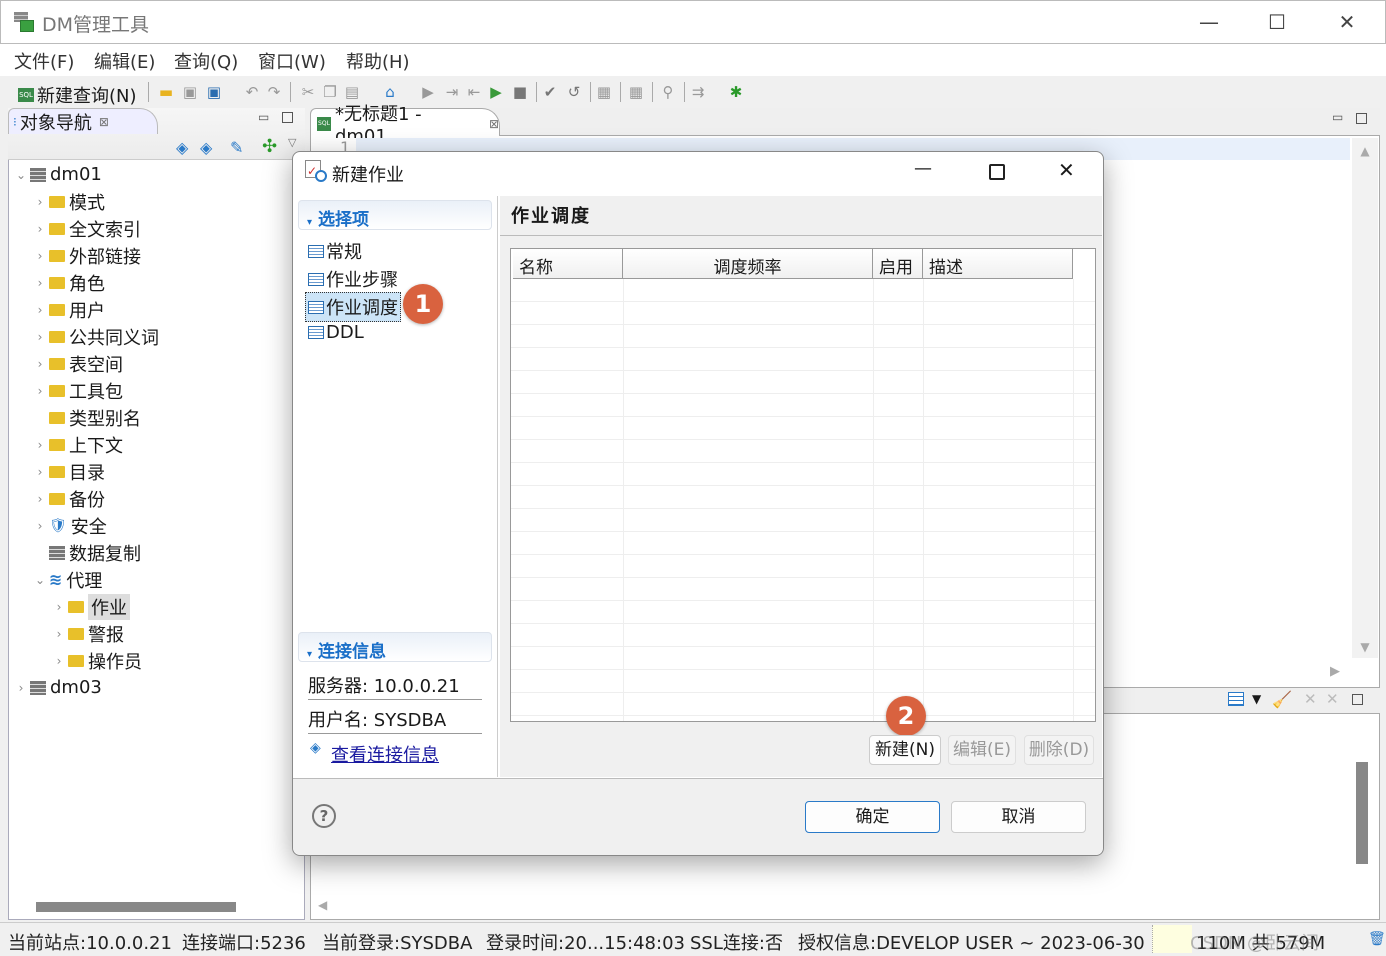  Describe the element at coordinates (390, 92) in the screenshot. I see `home-icon: ⌂` at that location.